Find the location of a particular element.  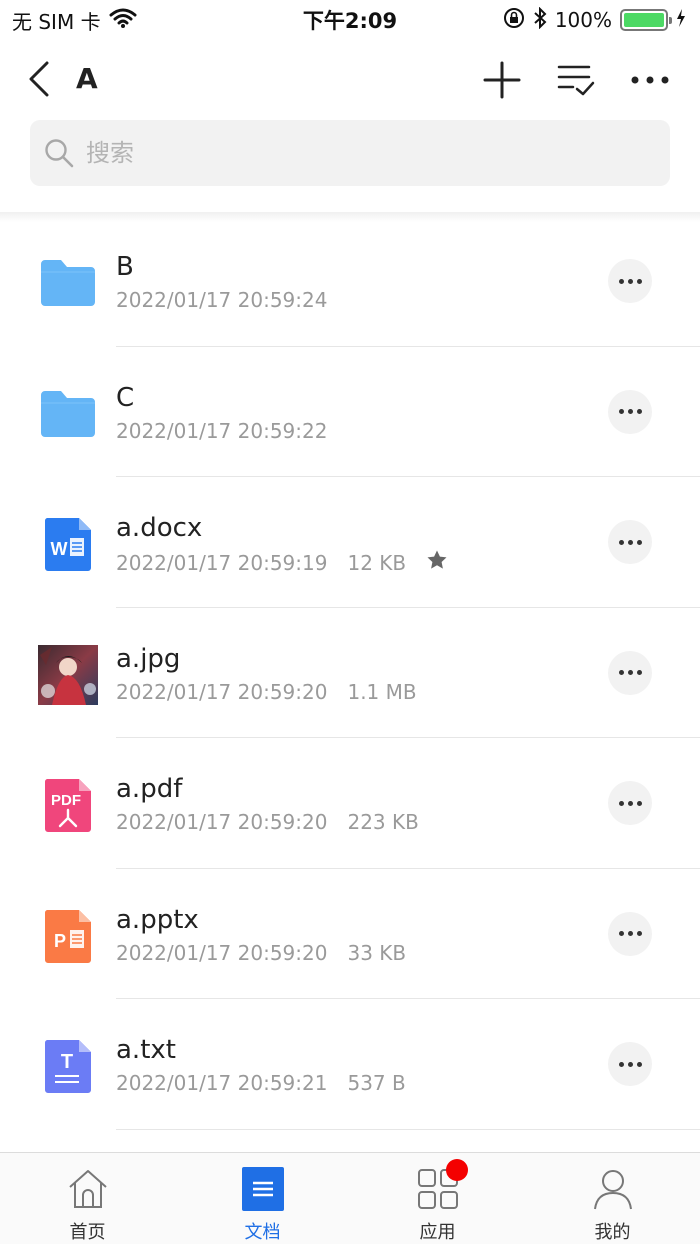

wifi-icon is located at coordinates (123, 20).